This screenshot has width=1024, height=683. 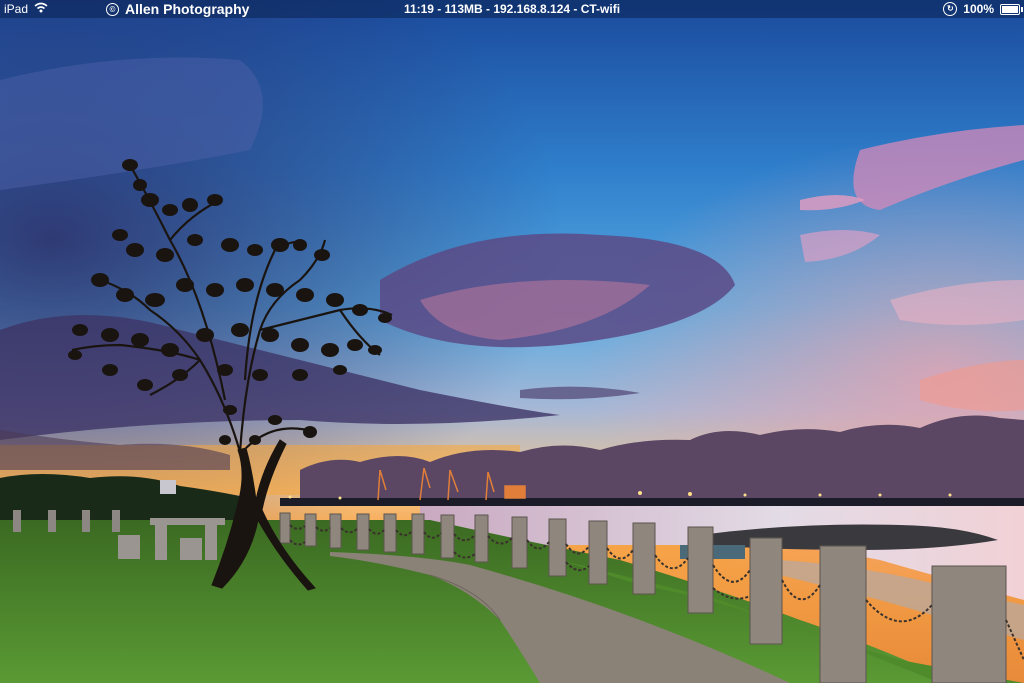 I want to click on rotation-lock-icon: ↻, so click(x=950, y=9).